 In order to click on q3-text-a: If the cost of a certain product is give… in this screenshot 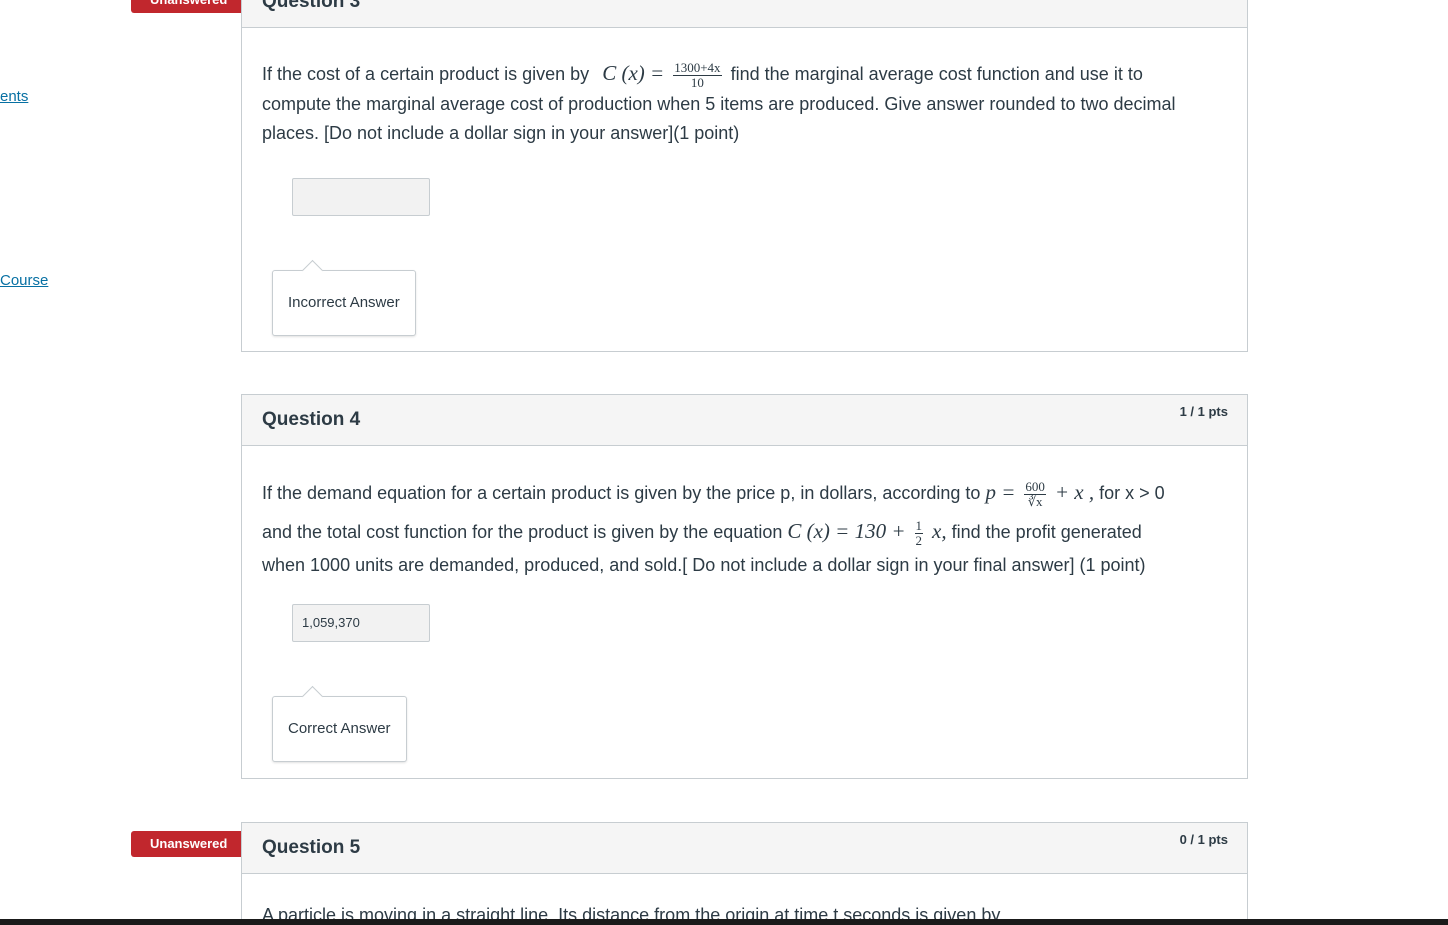, I will do `click(426, 74)`.